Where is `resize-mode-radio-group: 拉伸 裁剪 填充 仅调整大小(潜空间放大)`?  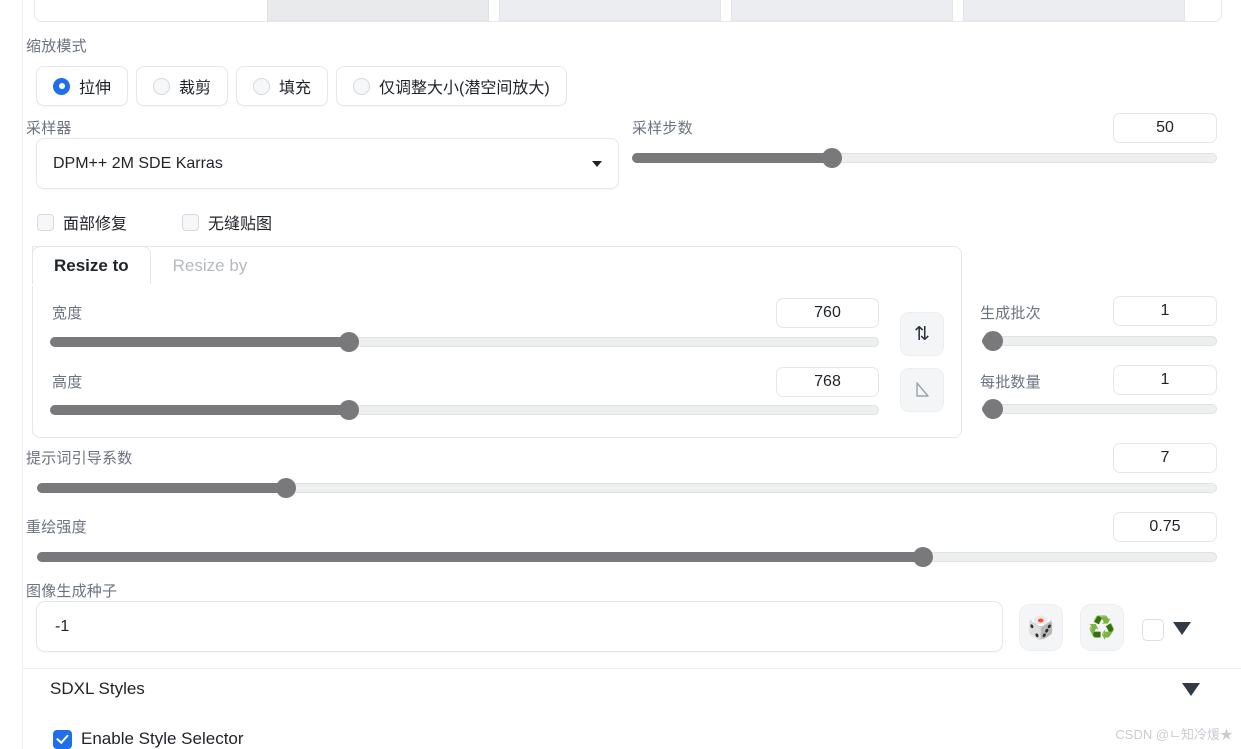 resize-mode-radio-group: 拉伸 裁剪 填充 仅调整大小(潜空间放大) is located at coordinates (301, 86).